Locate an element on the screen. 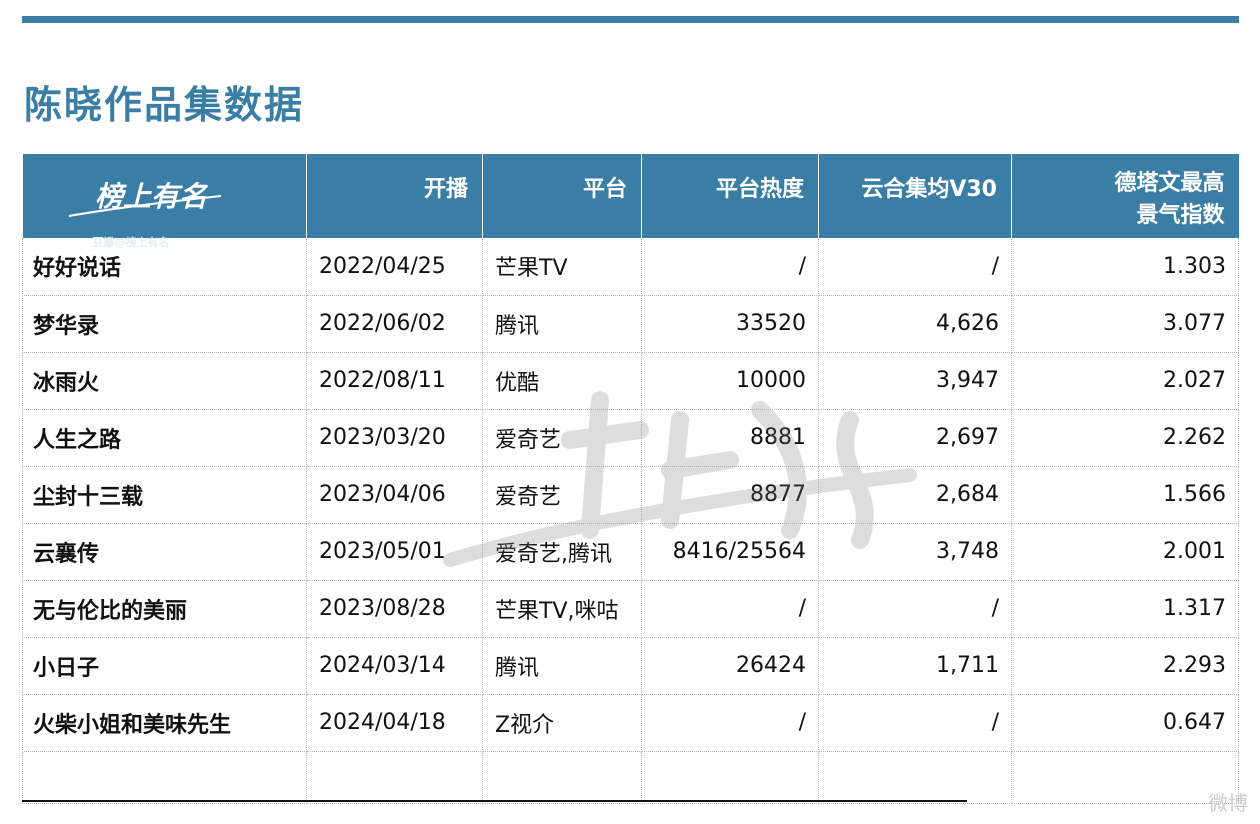  logo-subtitle: 豆瓣@榜上有名 is located at coordinates (131, 242).